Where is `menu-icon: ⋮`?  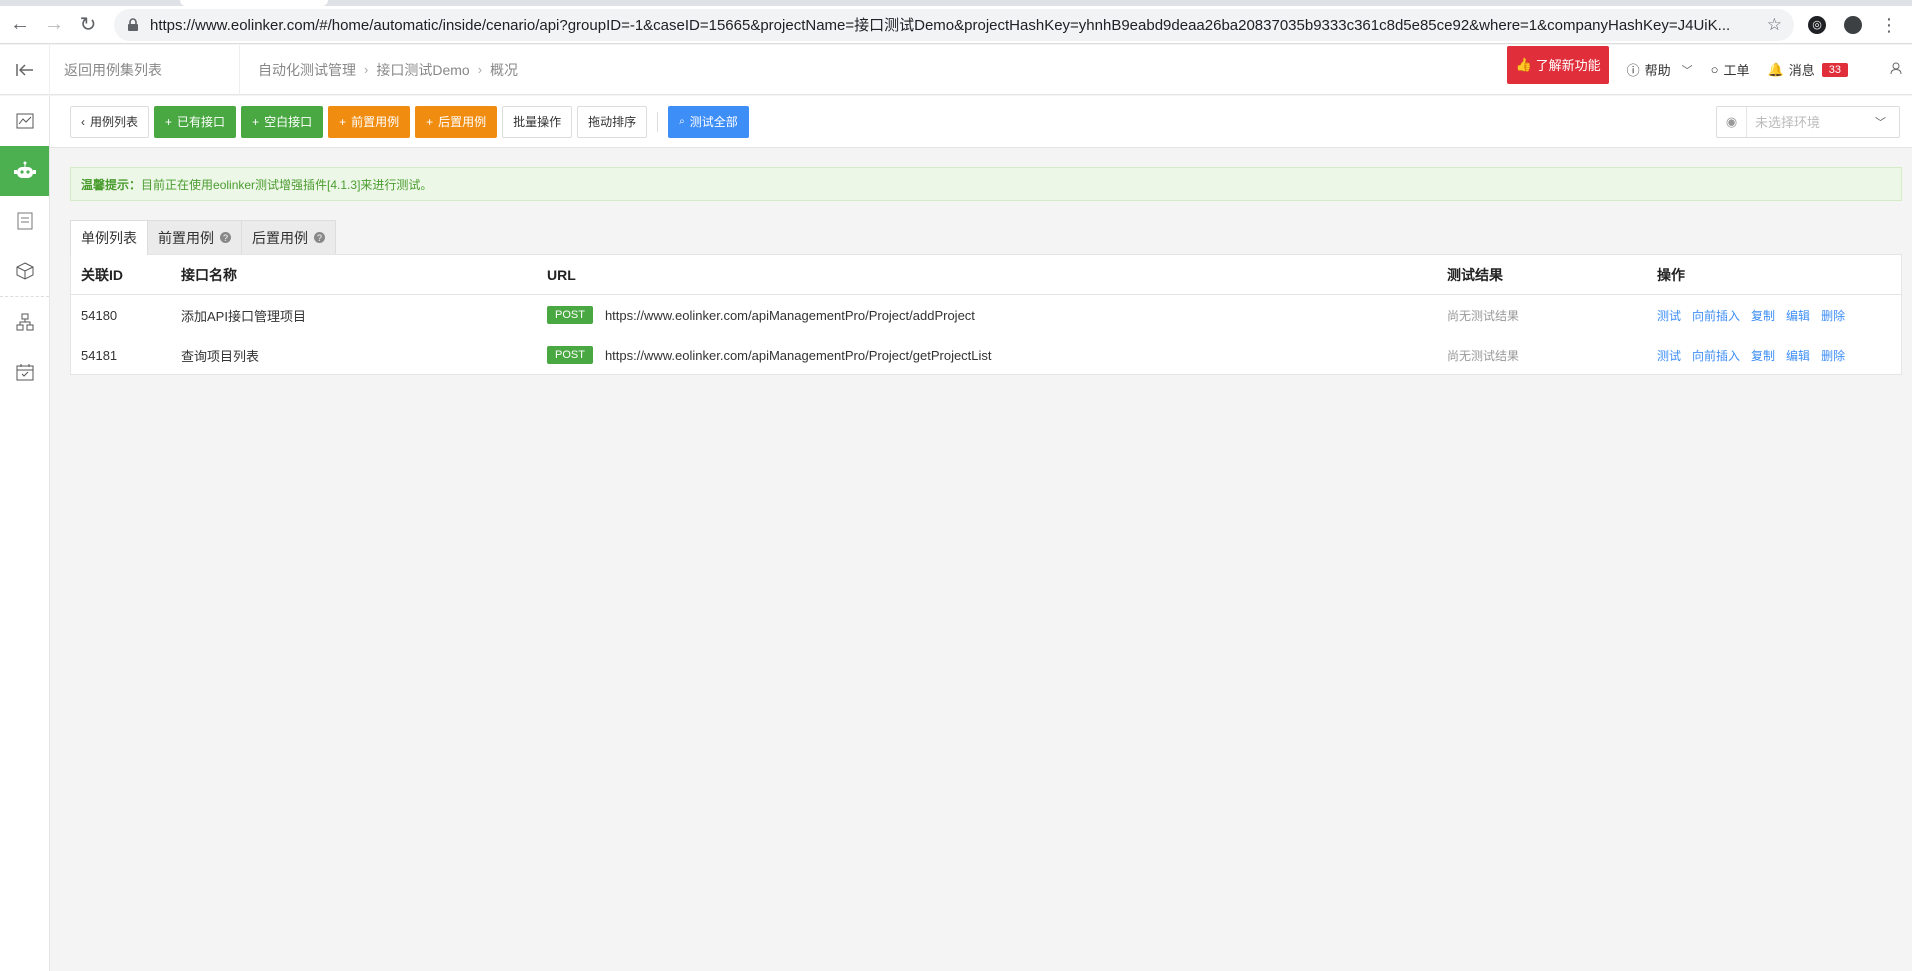
menu-icon: ⋮ is located at coordinates (1889, 25).